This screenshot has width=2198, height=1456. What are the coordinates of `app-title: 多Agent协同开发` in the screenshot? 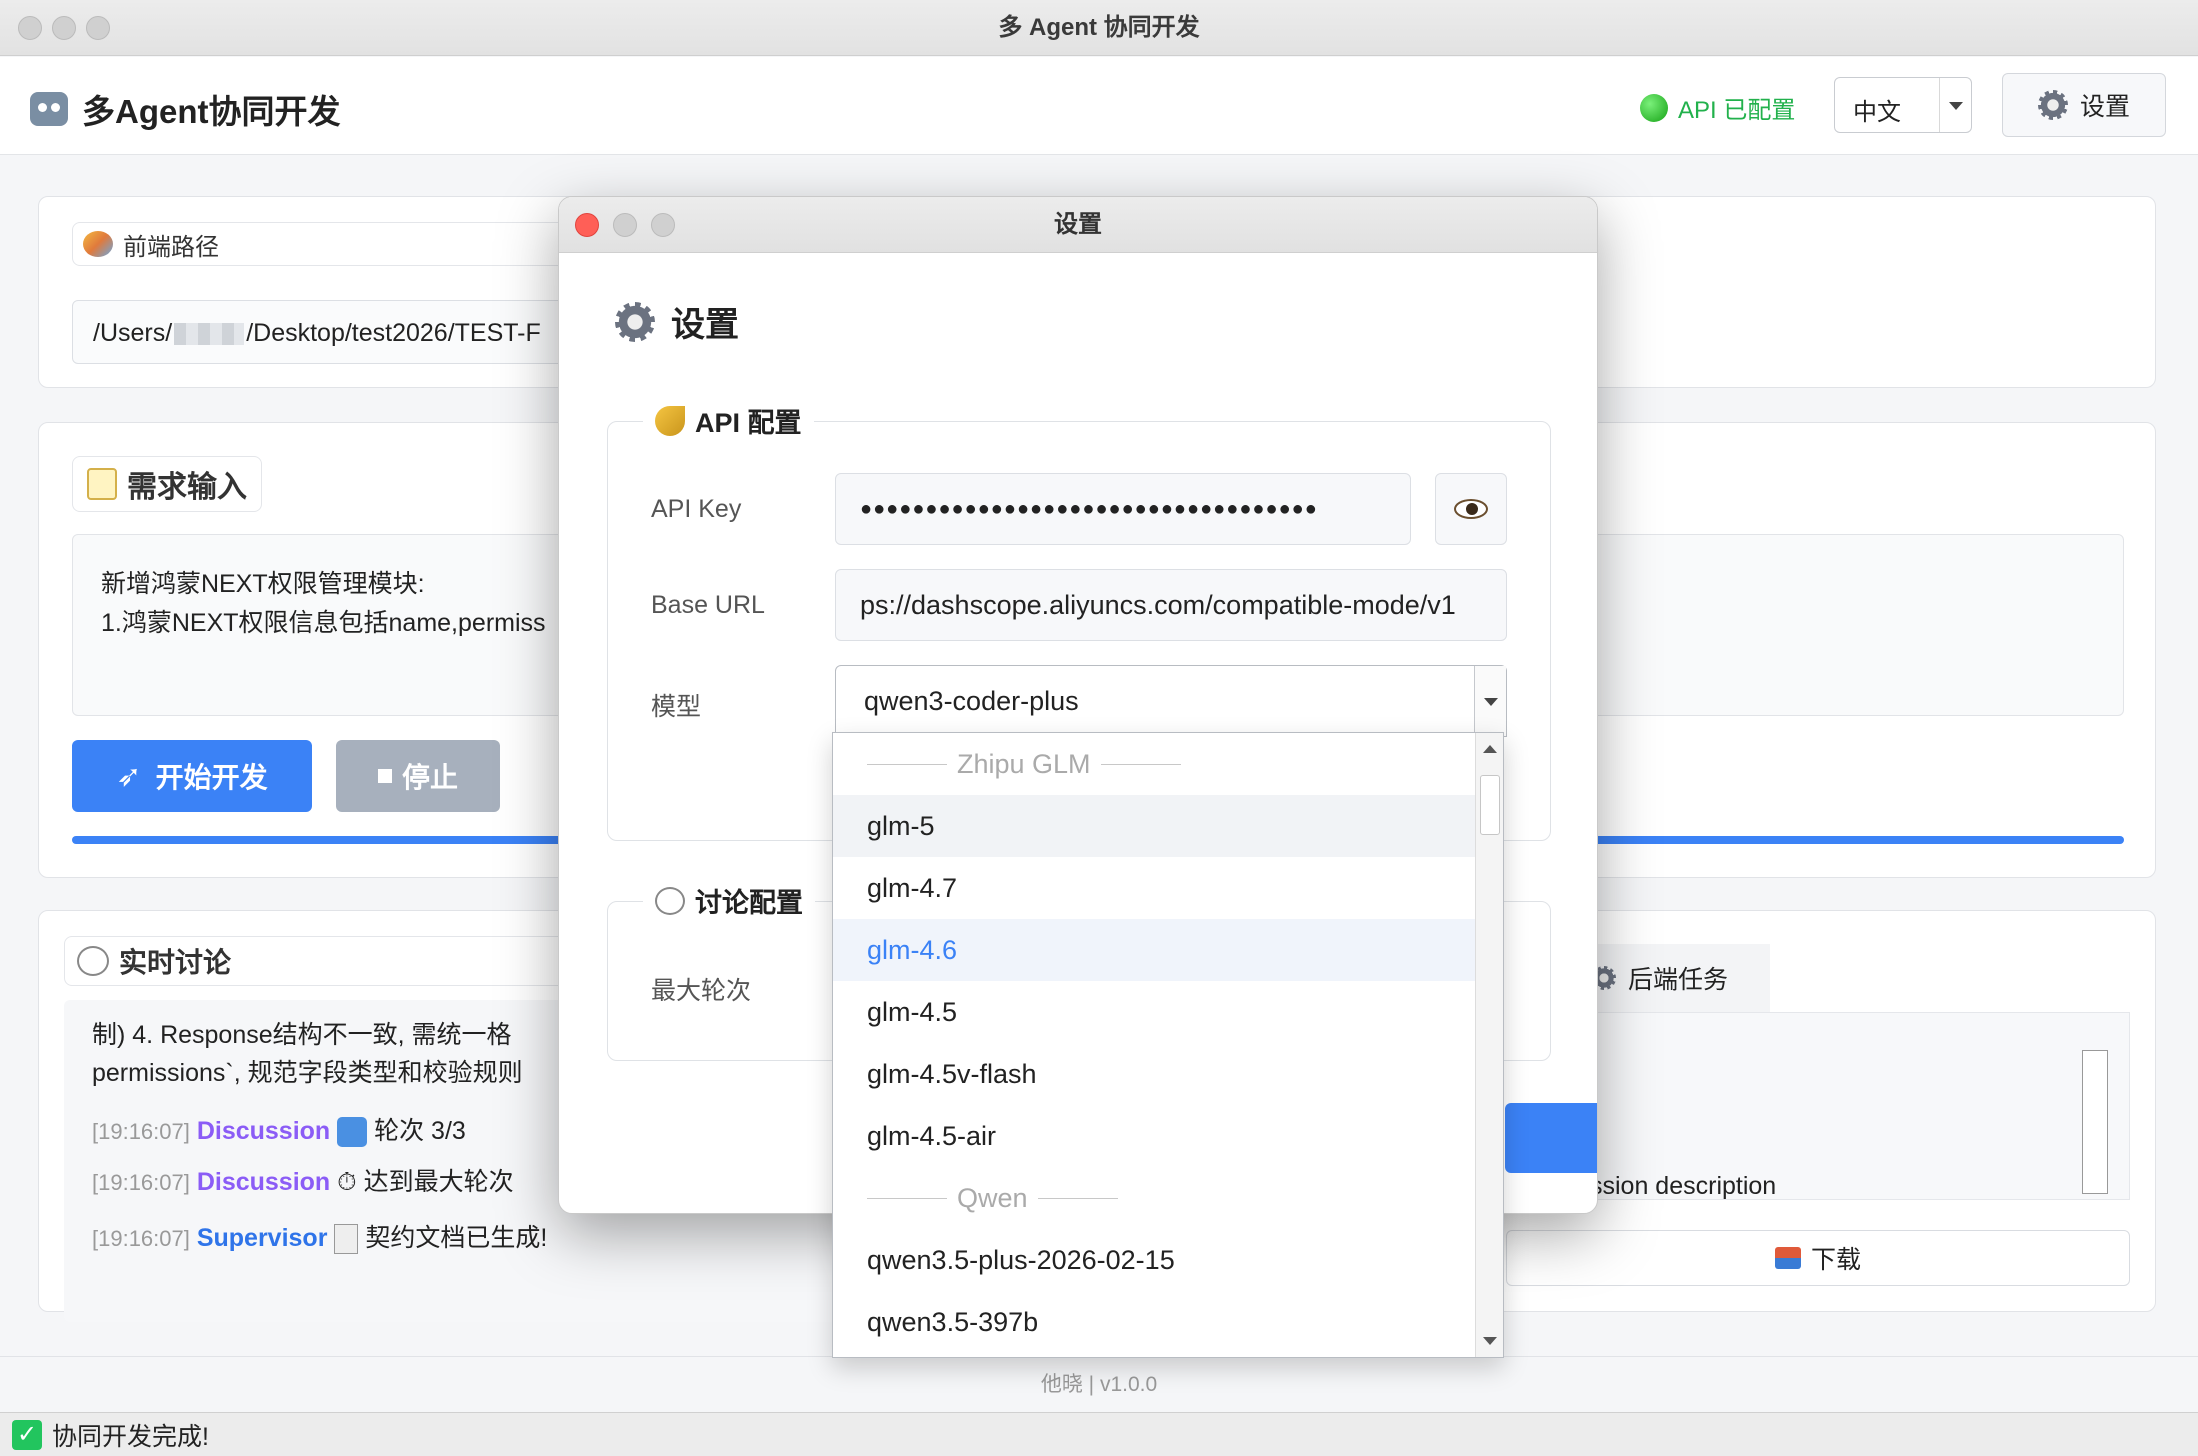 It's located at (185, 109).